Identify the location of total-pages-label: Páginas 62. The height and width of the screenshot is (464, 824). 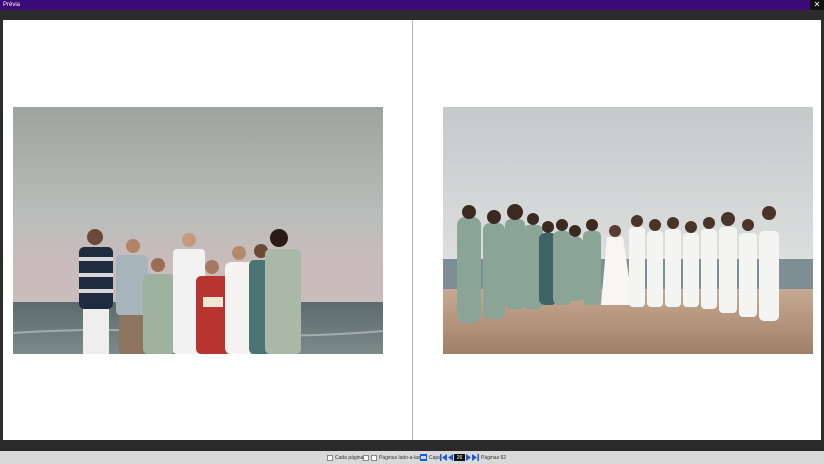
(494, 457).